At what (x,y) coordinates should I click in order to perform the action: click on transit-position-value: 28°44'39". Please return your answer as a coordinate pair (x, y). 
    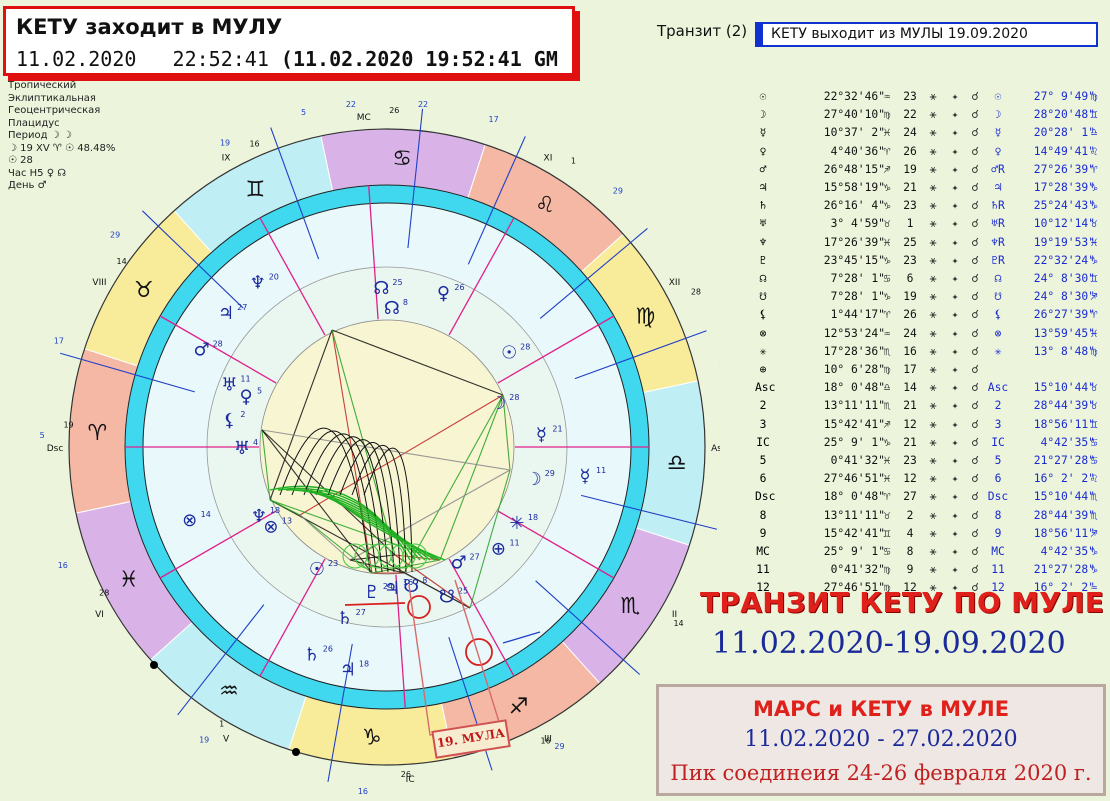
    Looking at the image, I should click on (1064, 406).